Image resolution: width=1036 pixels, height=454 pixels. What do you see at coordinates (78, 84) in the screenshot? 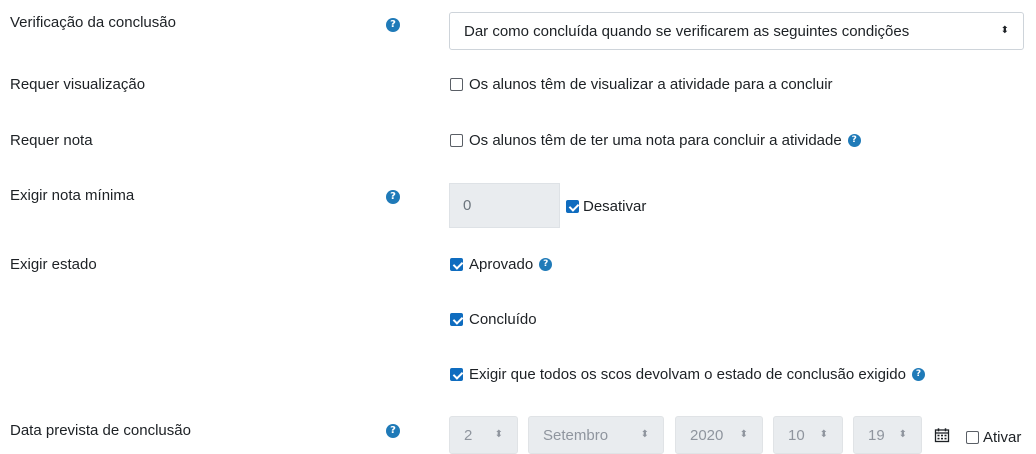
I see `require-view-label: Requer visualização` at bounding box center [78, 84].